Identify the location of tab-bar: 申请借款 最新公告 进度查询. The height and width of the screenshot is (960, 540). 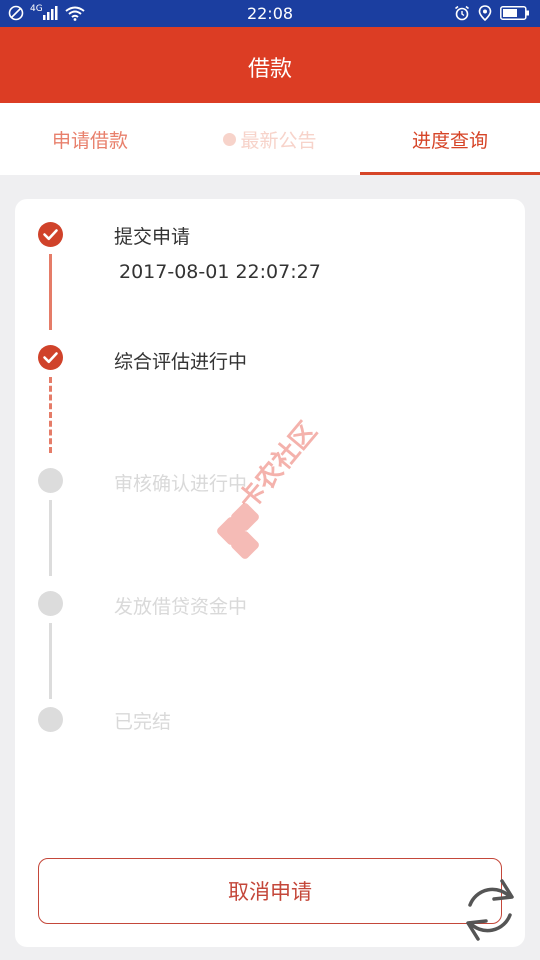
(270, 139).